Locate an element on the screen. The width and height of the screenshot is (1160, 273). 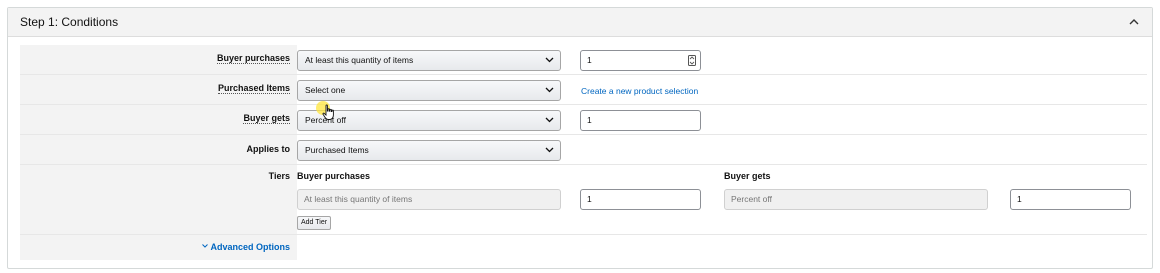
tier-benefit-field: Percent off is located at coordinates (856, 199).